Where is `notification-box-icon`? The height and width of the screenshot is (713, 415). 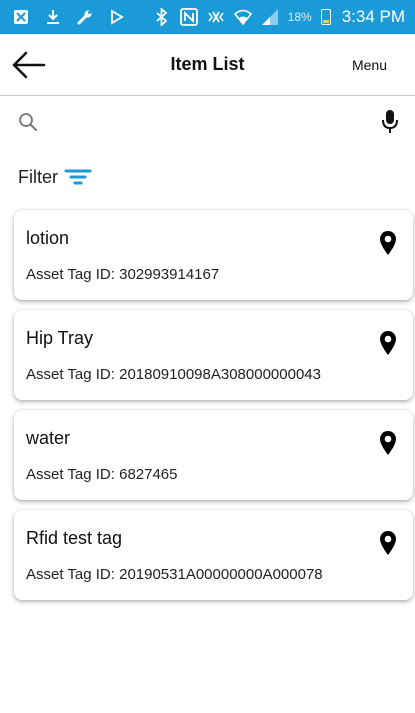
notification-box-icon is located at coordinates (21, 17).